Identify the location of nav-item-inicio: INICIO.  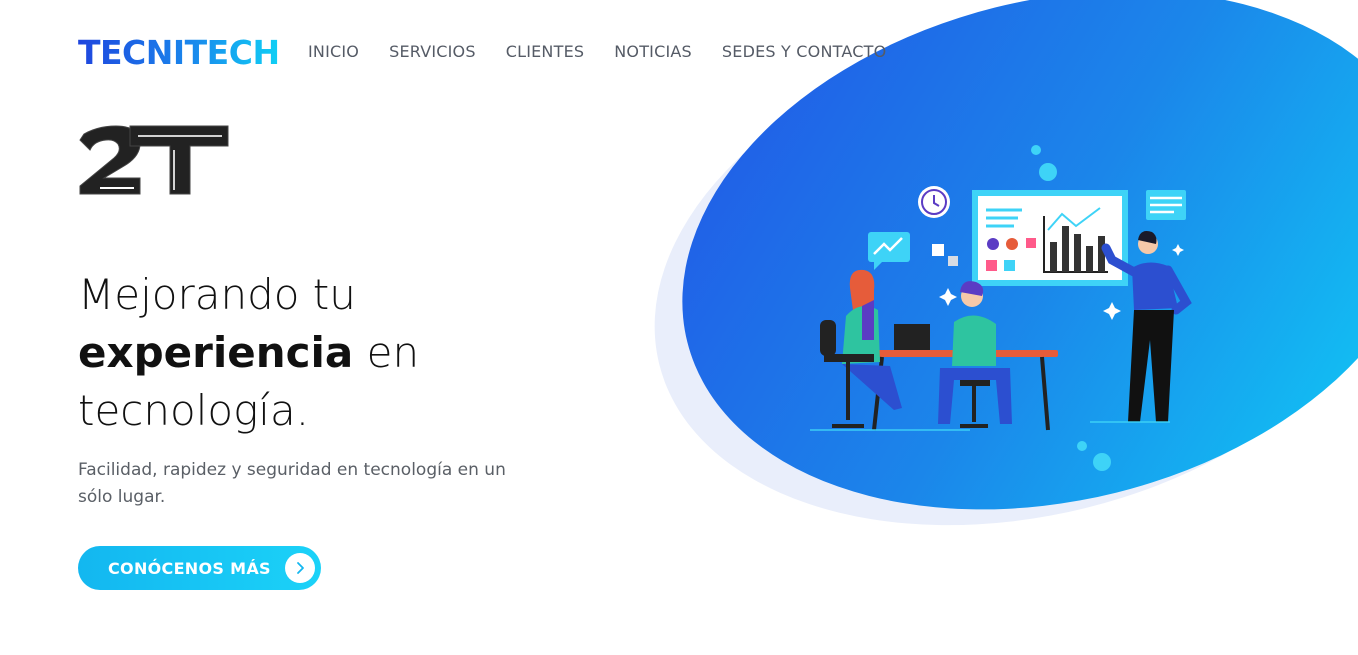
(333, 51).